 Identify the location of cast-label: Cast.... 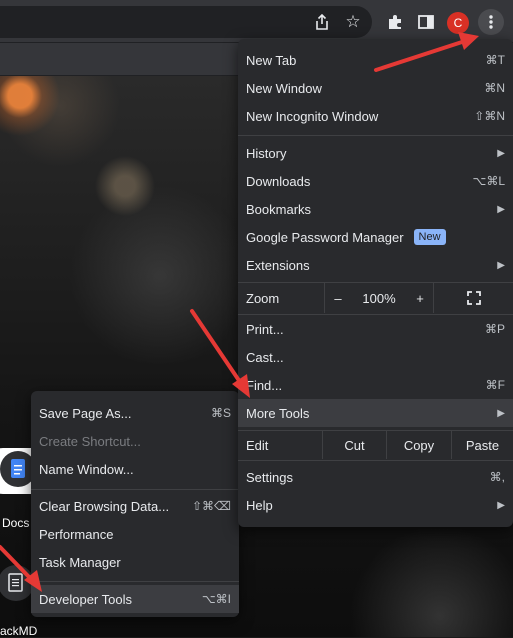
(265, 357).